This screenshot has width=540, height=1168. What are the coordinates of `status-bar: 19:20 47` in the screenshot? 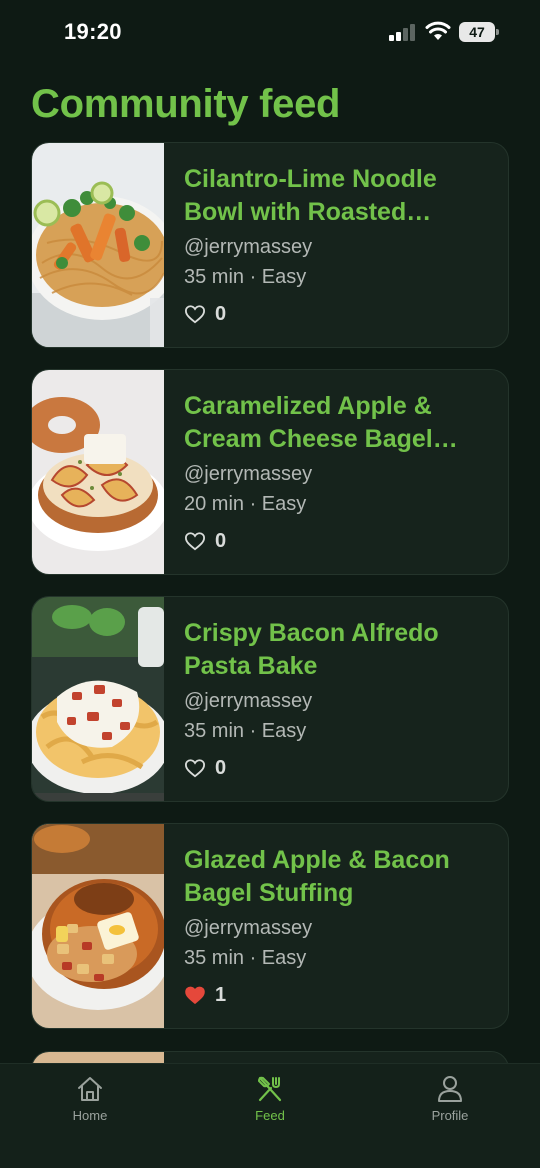 It's located at (270, 32).